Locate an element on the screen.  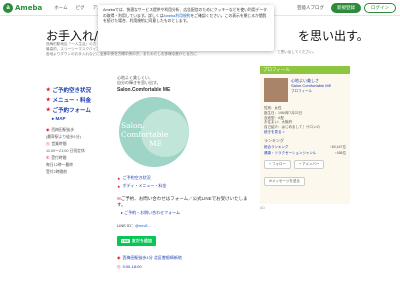
info-line: ◉ 西梅田駅徒歩 is located at coordinates (60, 130).